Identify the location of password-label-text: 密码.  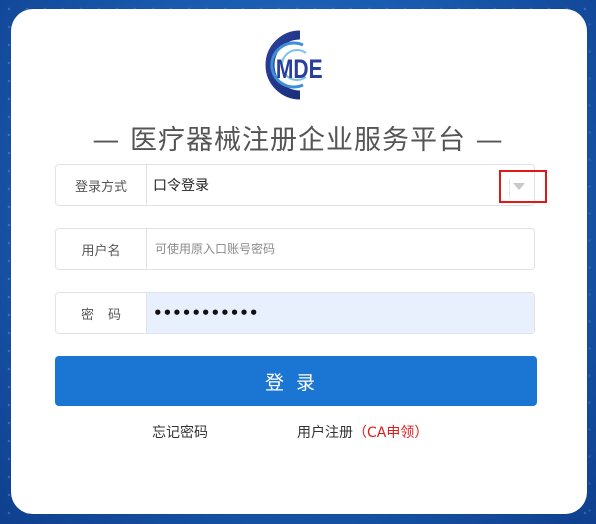
(107, 315).